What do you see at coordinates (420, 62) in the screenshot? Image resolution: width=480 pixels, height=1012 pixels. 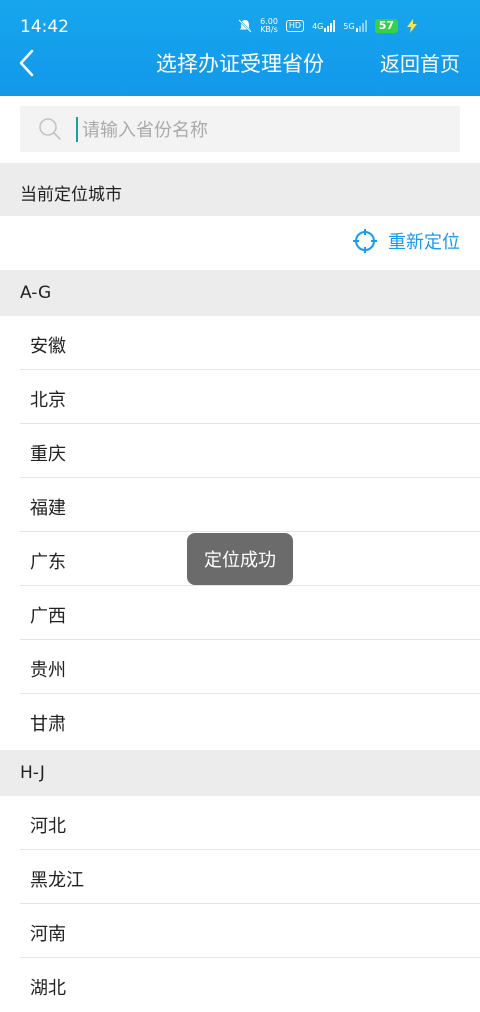 I see `return-home-link: 返回首页` at bounding box center [420, 62].